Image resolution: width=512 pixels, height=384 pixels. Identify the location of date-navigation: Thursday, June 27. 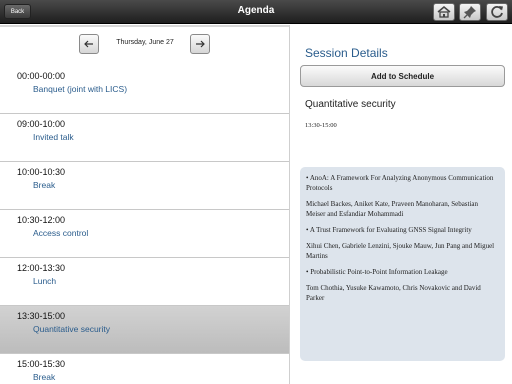
(144, 45).